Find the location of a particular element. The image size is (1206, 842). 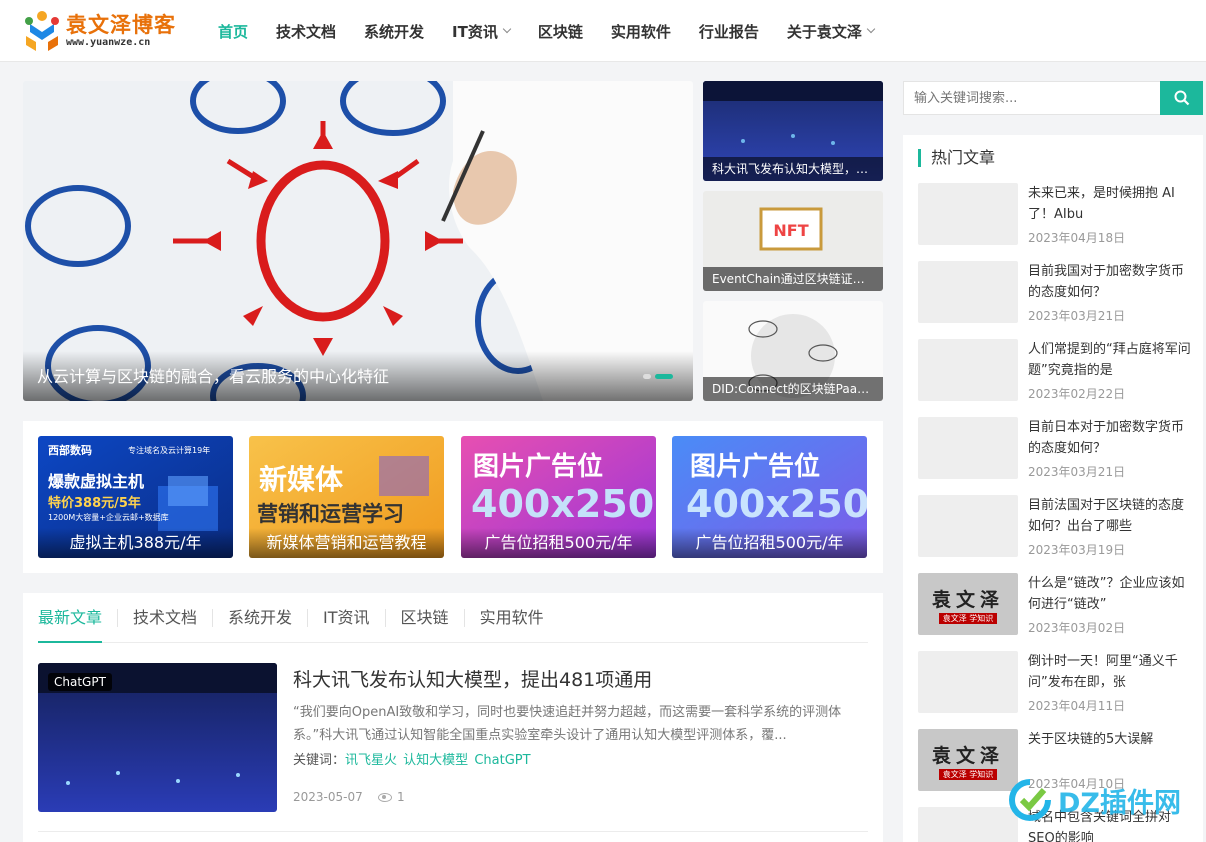

nav-home: 首页 is located at coordinates (233, 31).